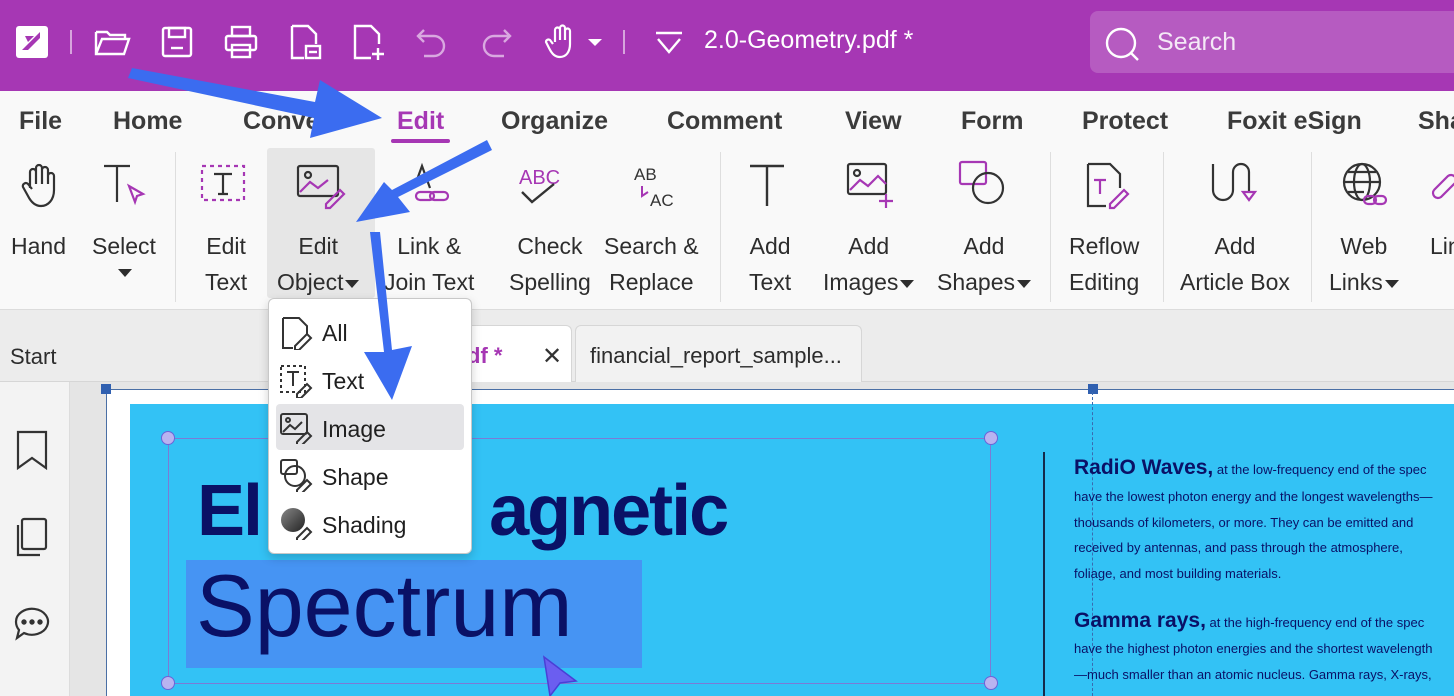 Image resolution: width=1454 pixels, height=696 pixels. Describe the element at coordinates (354, 429) in the screenshot. I see `menu-item-image-label: Image` at that location.